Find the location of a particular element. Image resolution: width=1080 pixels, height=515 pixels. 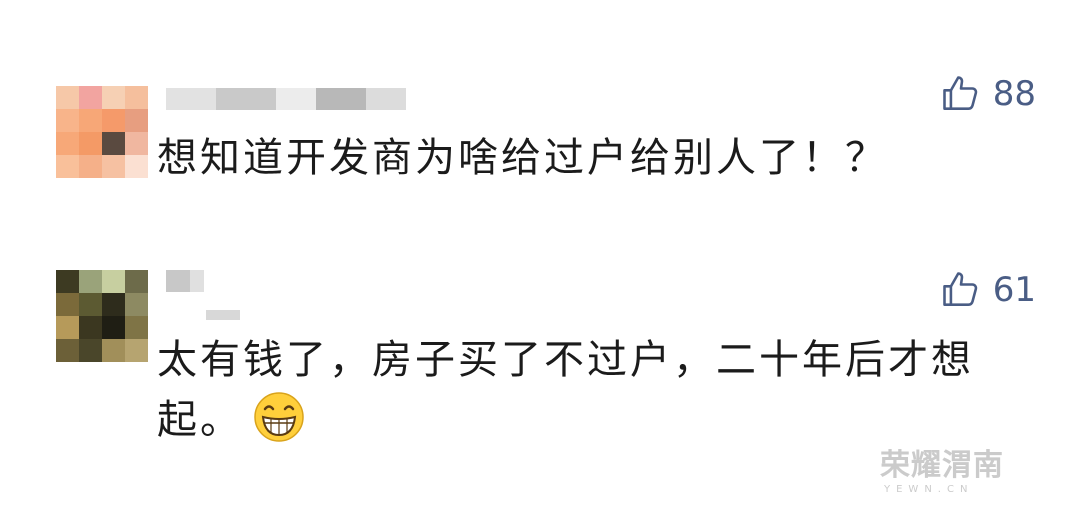

watermark-subtitle: YEWN.CN is located at coordinates (929, 489).